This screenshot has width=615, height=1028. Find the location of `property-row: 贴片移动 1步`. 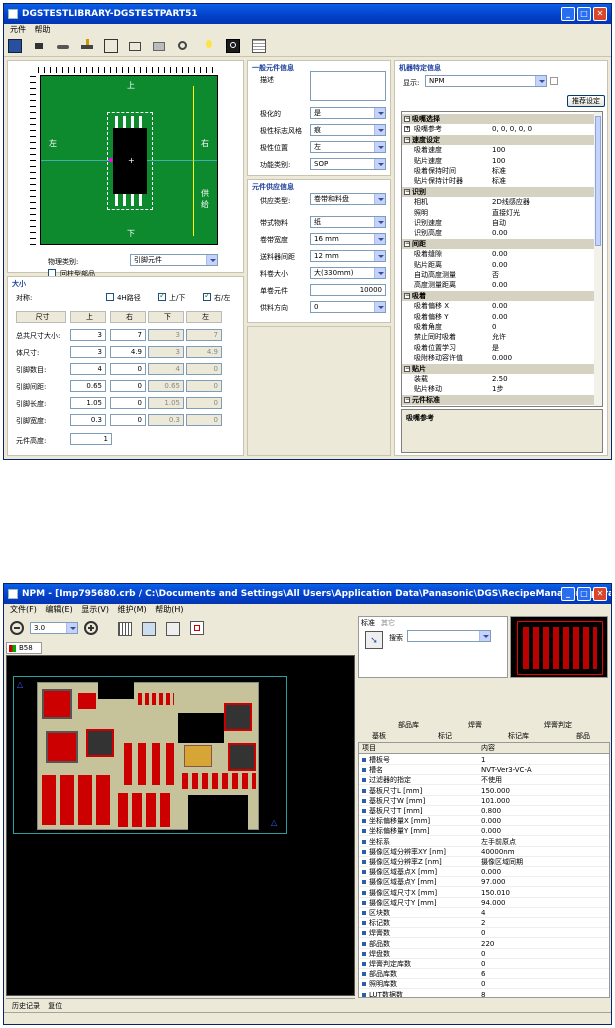

property-row: 贴片移动 1步 is located at coordinates (498, 389).